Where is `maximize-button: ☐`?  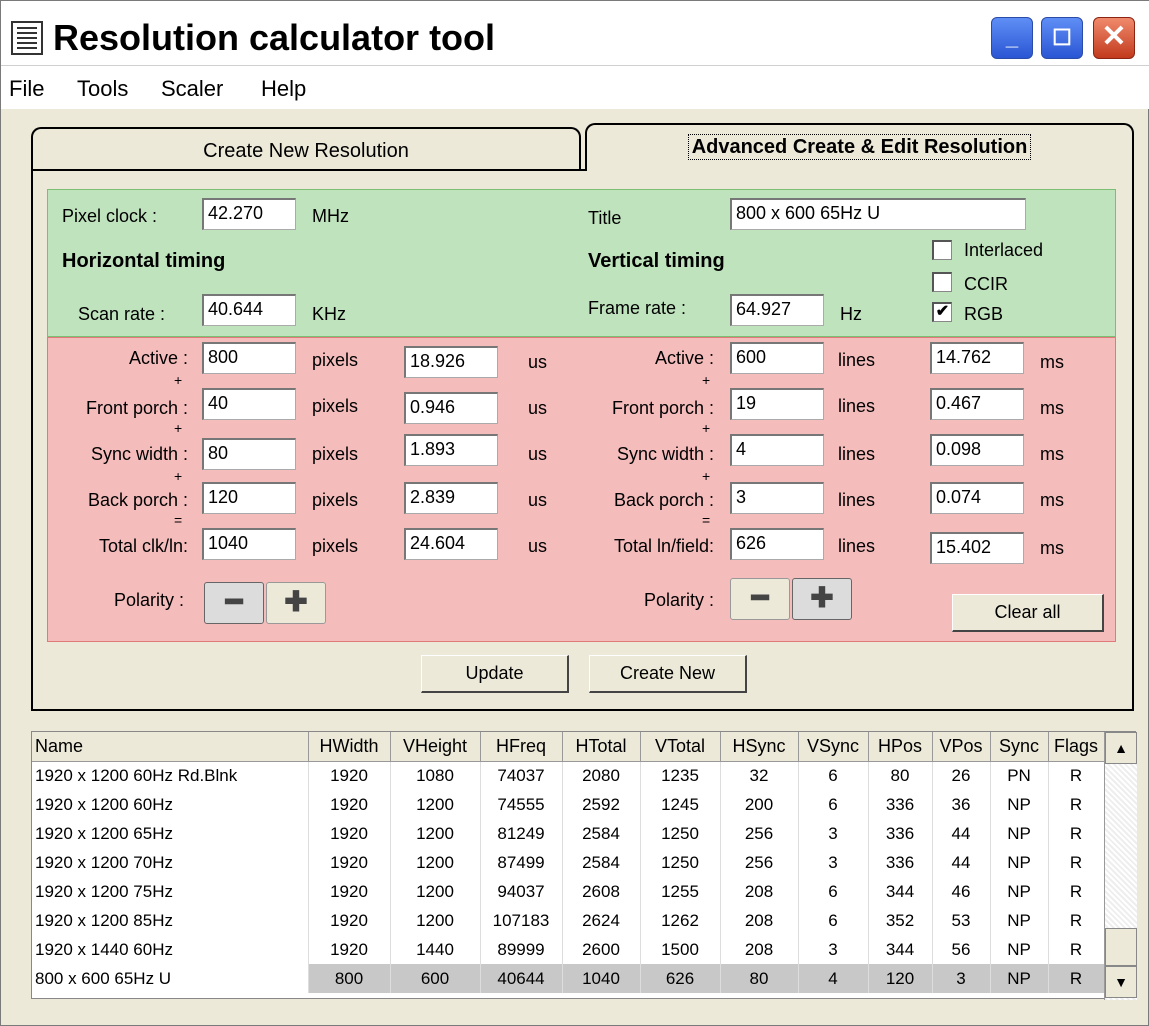
maximize-button: ☐ is located at coordinates (1062, 38).